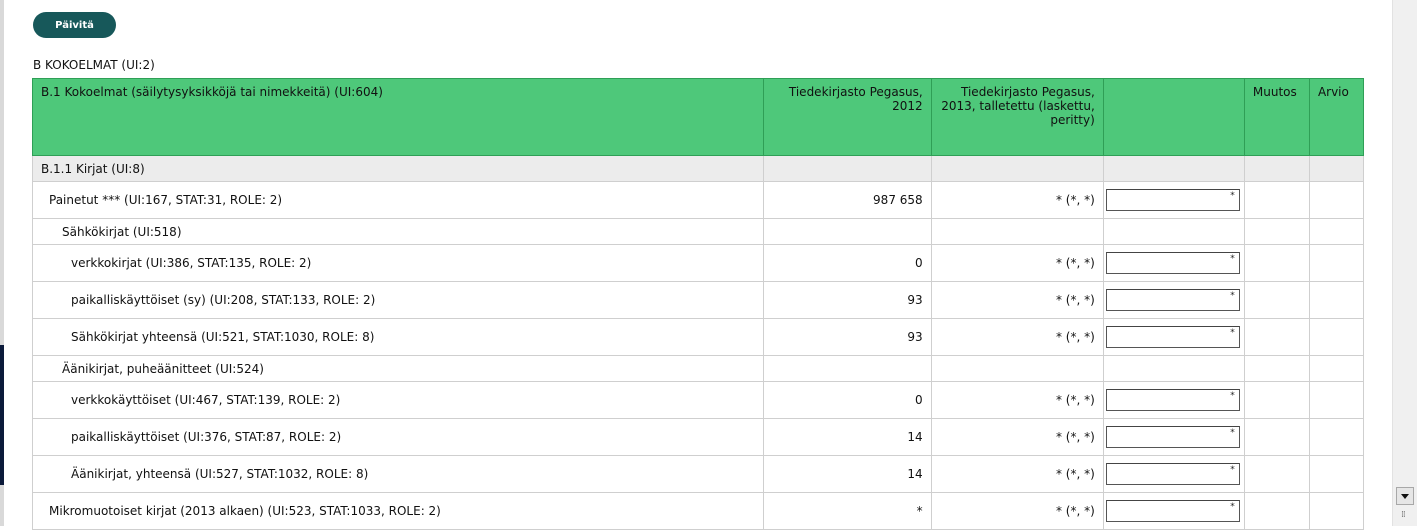 This screenshot has width=1417, height=530. Describe the element at coordinates (398, 200) in the screenshot. I see `row-label: Painetut *** (UI:167, STAT:31, ROLE: 2)` at that location.